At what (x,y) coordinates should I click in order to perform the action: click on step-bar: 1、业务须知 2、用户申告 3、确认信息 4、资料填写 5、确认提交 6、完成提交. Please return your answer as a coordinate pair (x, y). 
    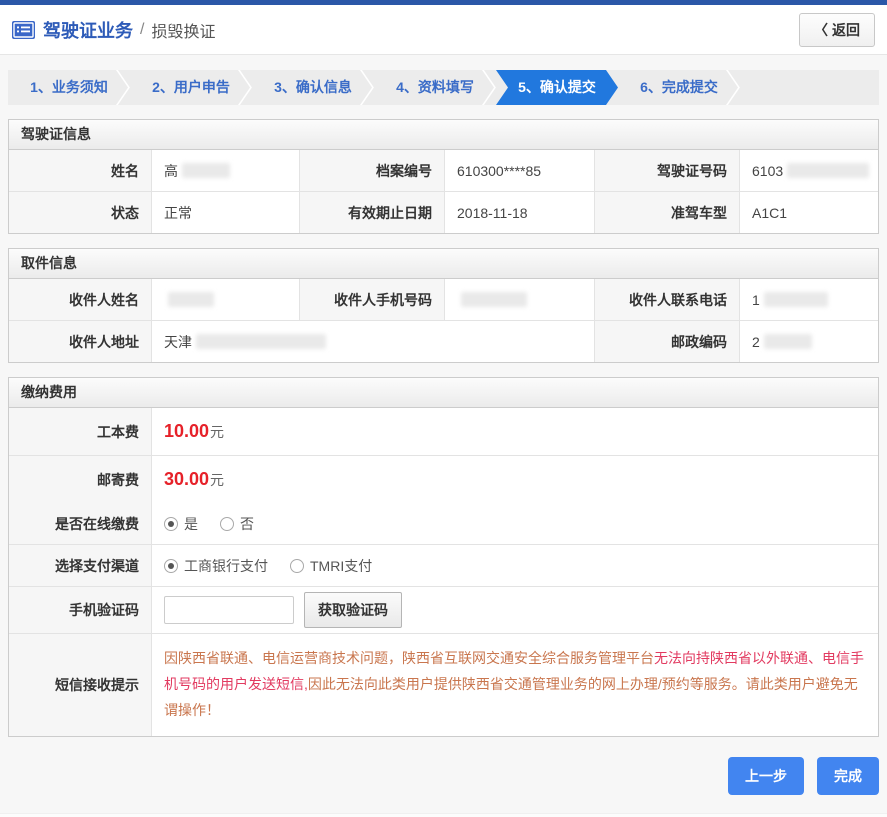
    Looking at the image, I should click on (443, 87).